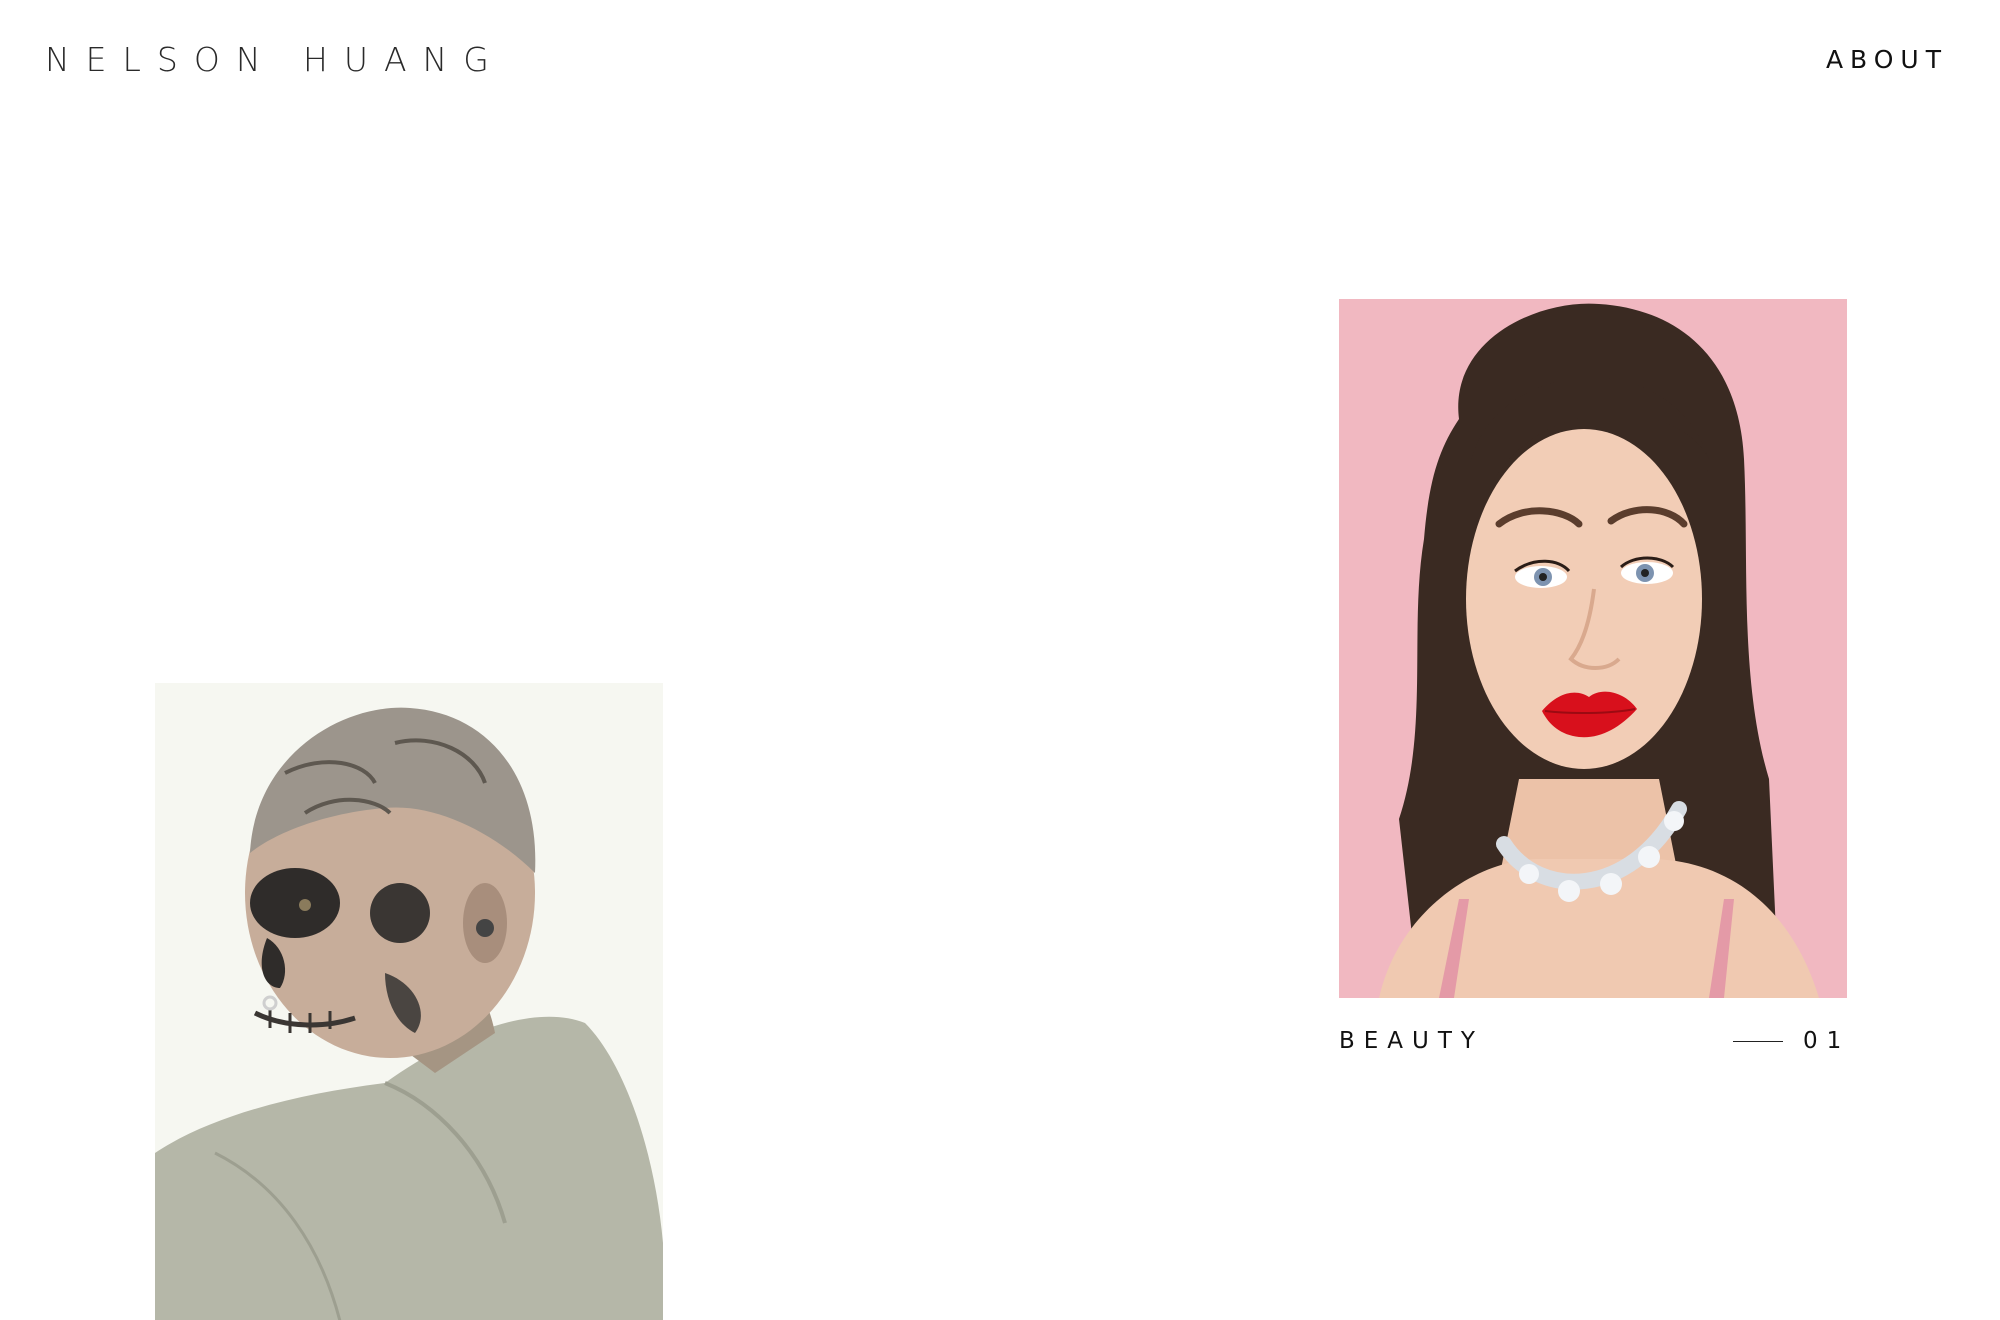  Describe the element at coordinates (1758, 1041) in the screenshot. I see `caption-divider` at that location.